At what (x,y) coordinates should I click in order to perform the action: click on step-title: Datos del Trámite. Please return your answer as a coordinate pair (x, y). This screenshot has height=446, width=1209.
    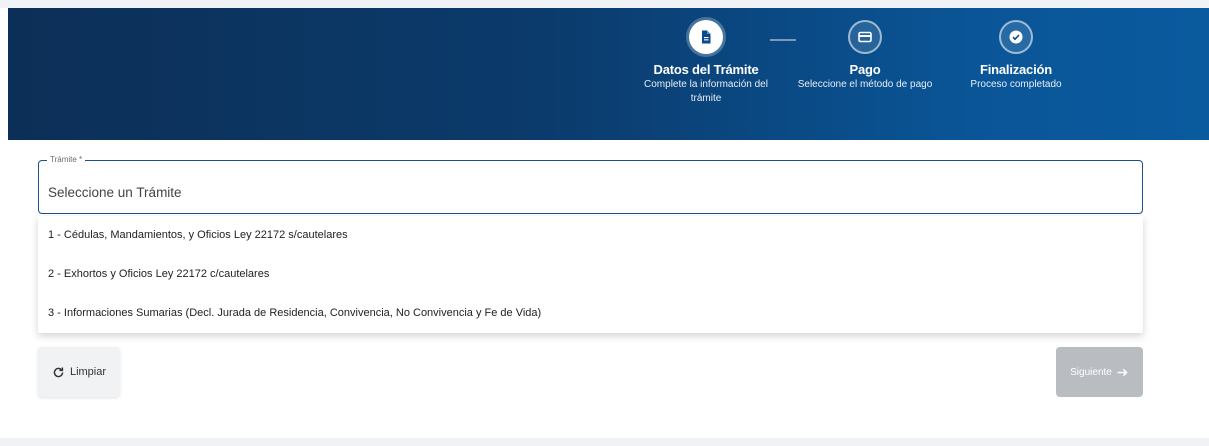
    Looking at the image, I should click on (706, 69).